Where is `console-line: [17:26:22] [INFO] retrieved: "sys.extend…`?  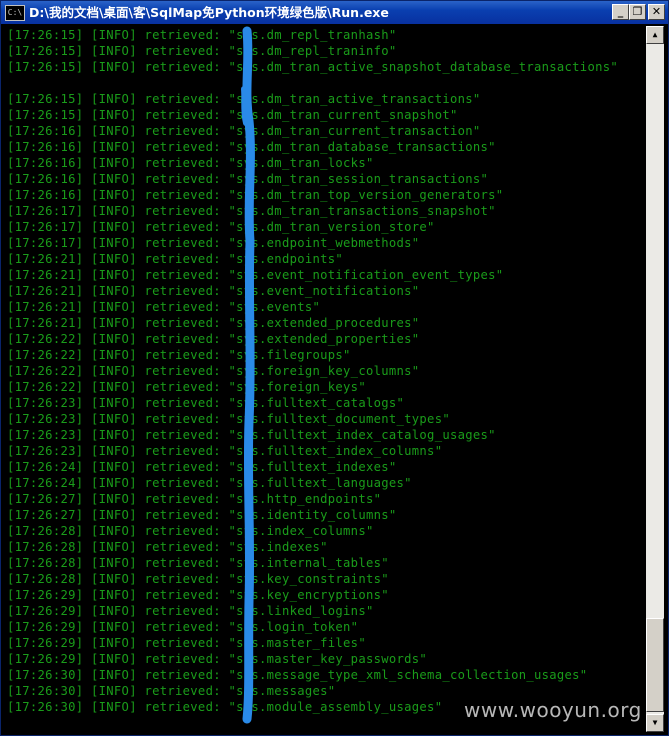 console-line: [17:26:22] [INFO] retrieved: "sys.extend… is located at coordinates (213, 339).